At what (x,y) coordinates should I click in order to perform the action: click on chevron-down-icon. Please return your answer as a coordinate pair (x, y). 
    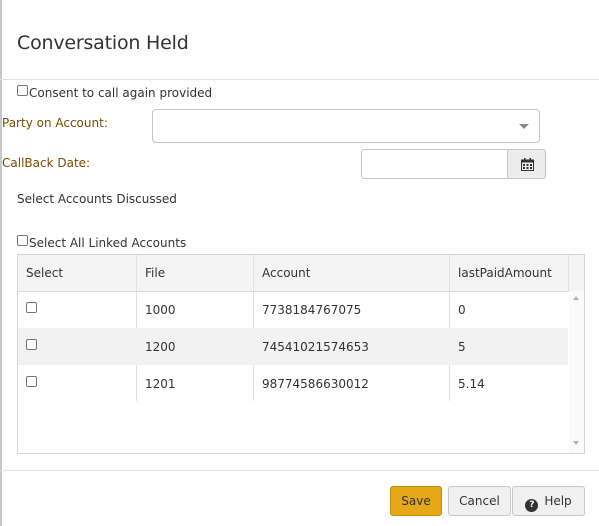
    Looking at the image, I should click on (524, 126).